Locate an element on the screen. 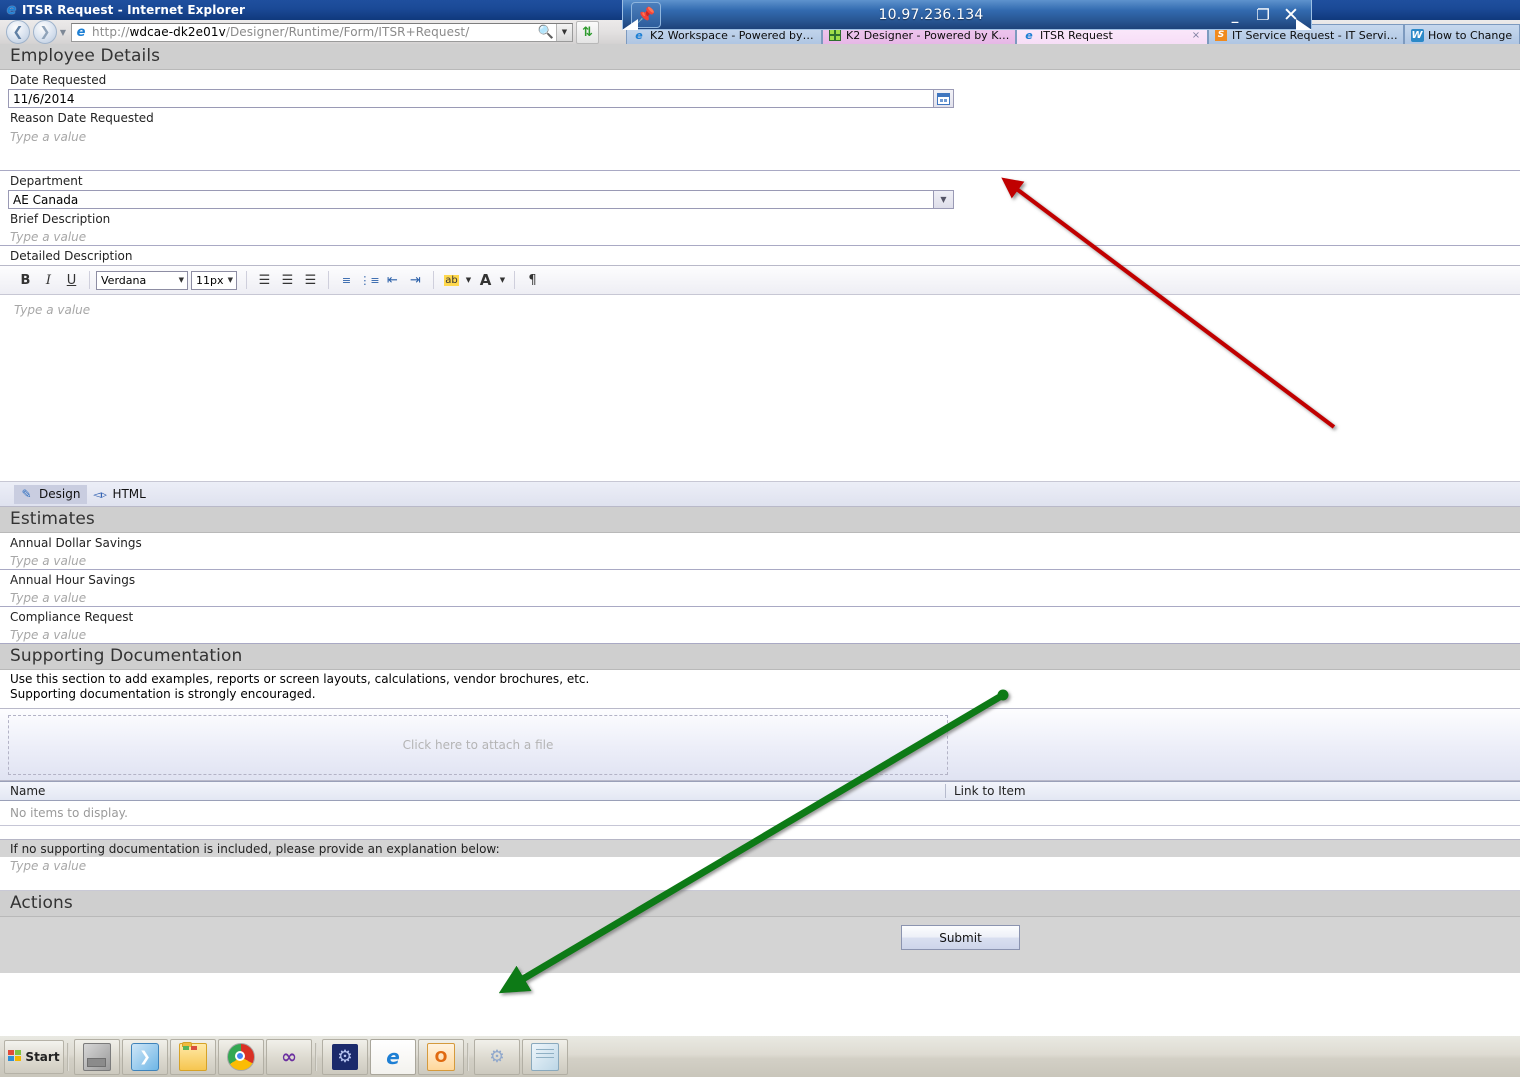 Image resolution: width=1520 pixels, height=1077 pixels. taskbar-item-windows-explorer is located at coordinates (193, 1056).